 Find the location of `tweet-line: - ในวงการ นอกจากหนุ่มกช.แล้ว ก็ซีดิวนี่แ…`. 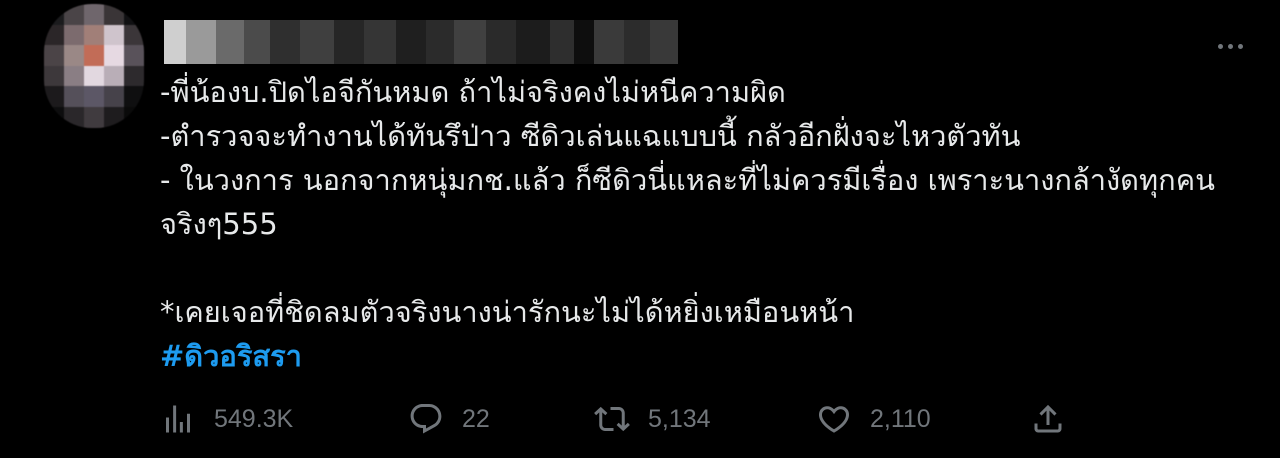

tweet-line: - ในวงการ นอกจากหนุ่มกช.แล้ว ก็ซีดิวนี่แ… is located at coordinates (687, 180).